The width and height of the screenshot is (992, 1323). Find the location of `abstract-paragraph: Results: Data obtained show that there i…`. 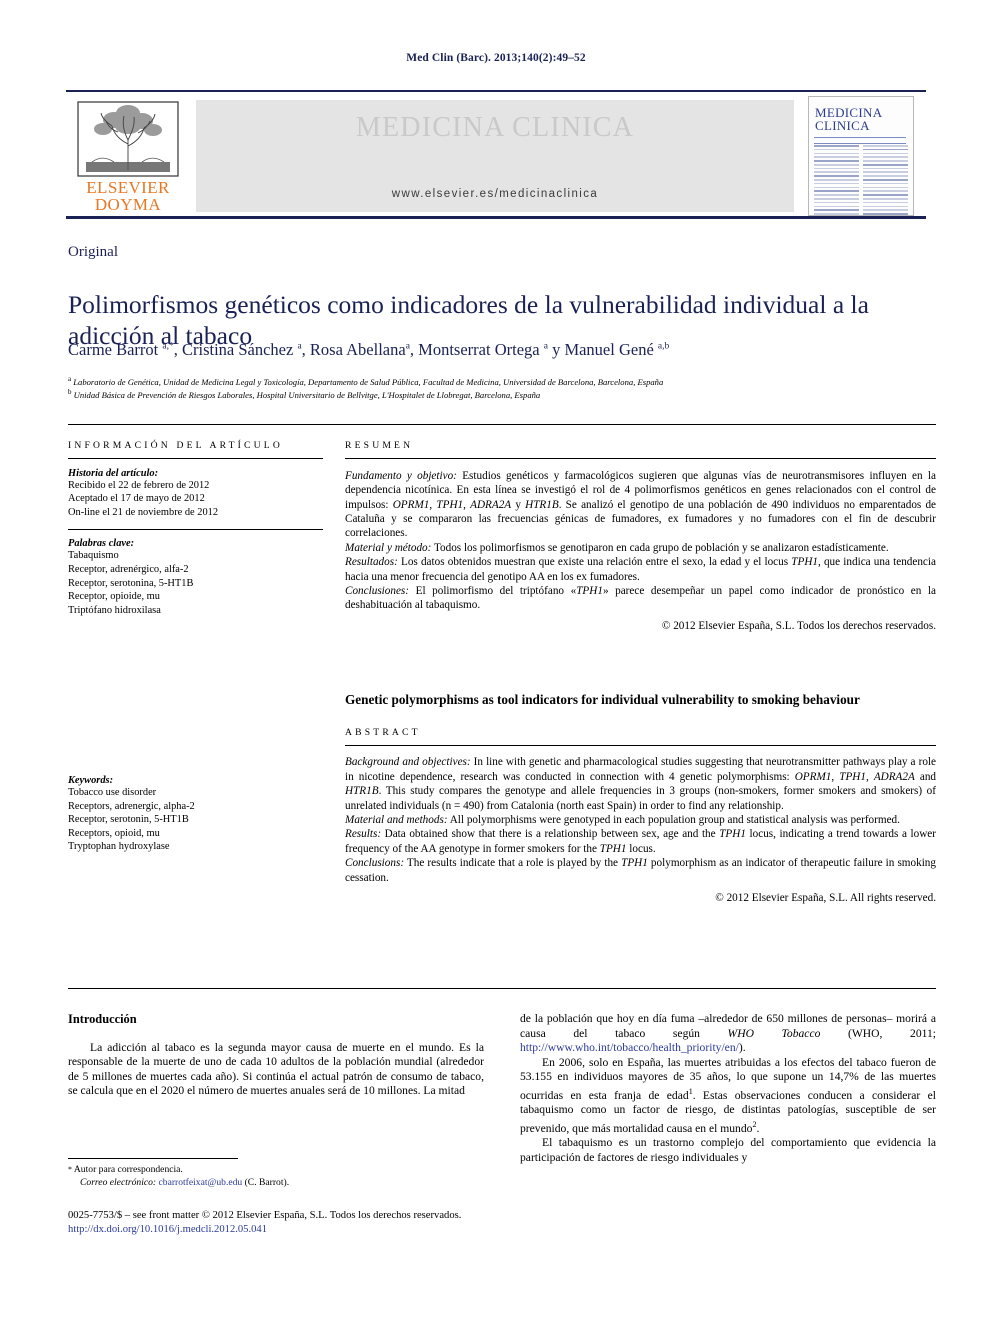

abstract-paragraph: Results: Data obtained show that there i… is located at coordinates (640, 841).